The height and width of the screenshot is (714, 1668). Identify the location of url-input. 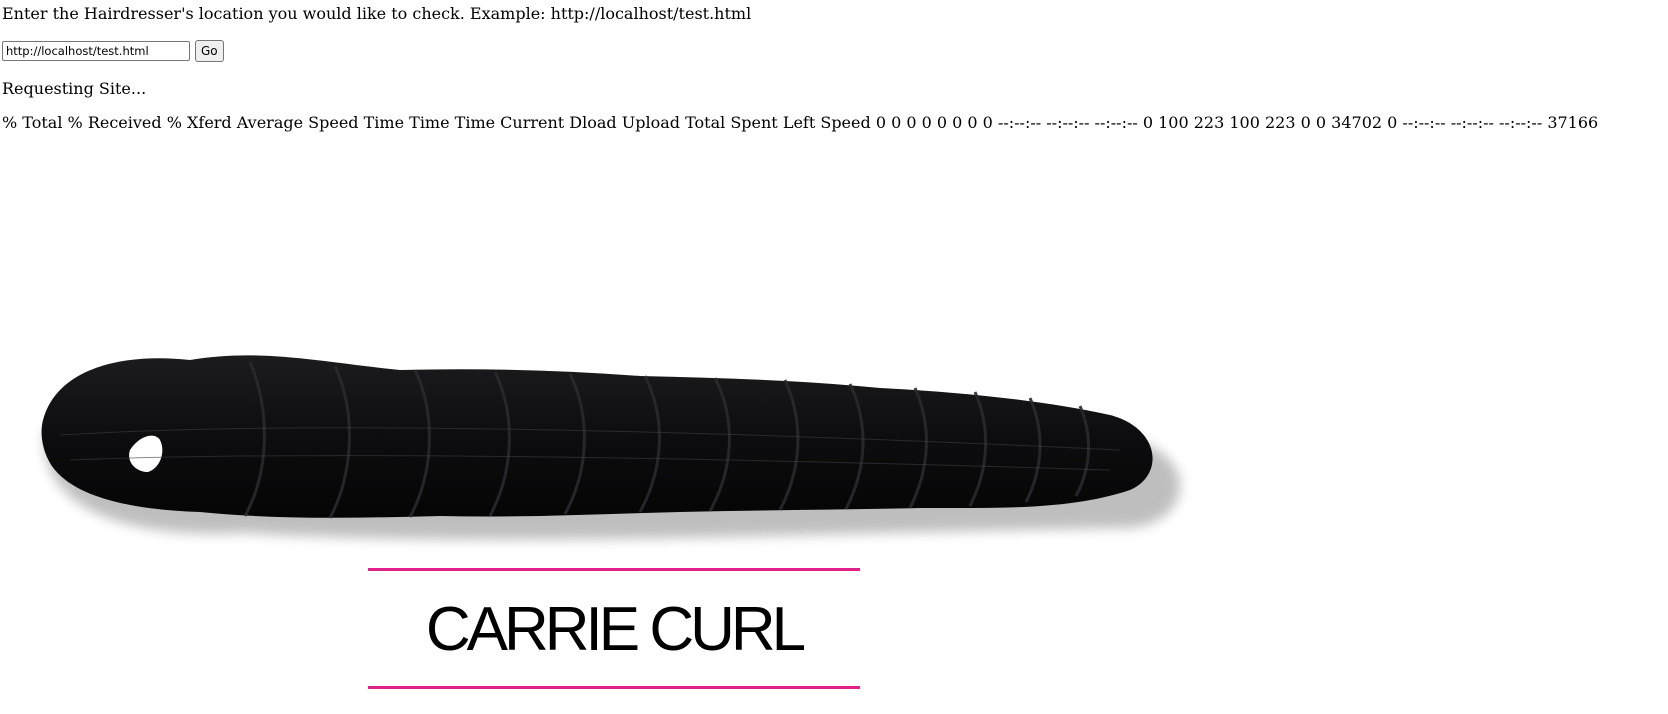
(96, 51).